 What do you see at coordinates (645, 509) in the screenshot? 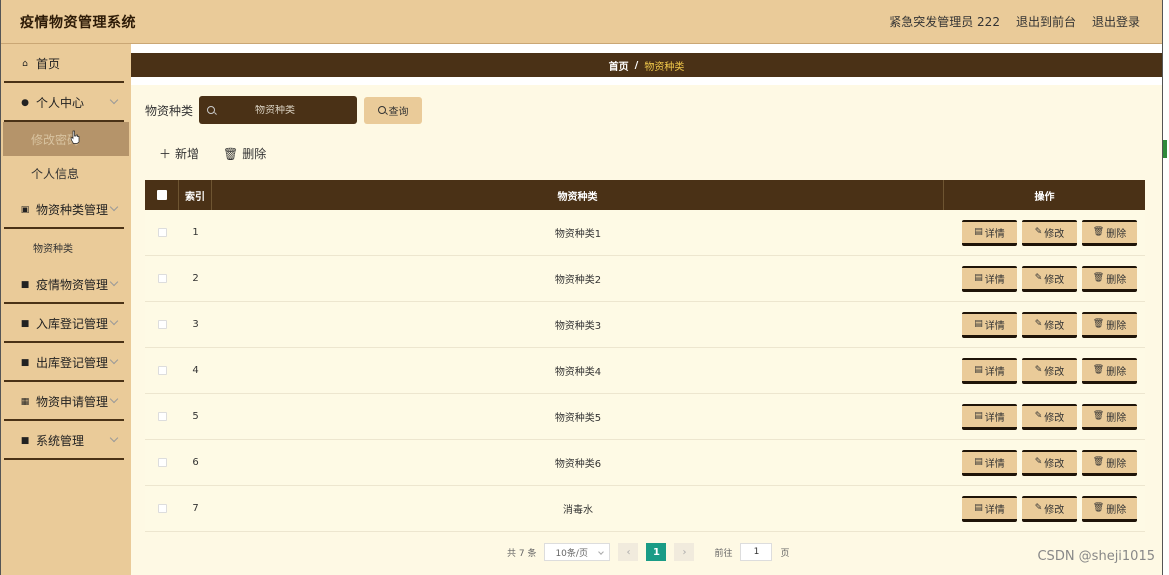
I see `table-row: 7 消毒水 ▤ 详情 ✎ 修改 🗑 删除` at bounding box center [645, 509].